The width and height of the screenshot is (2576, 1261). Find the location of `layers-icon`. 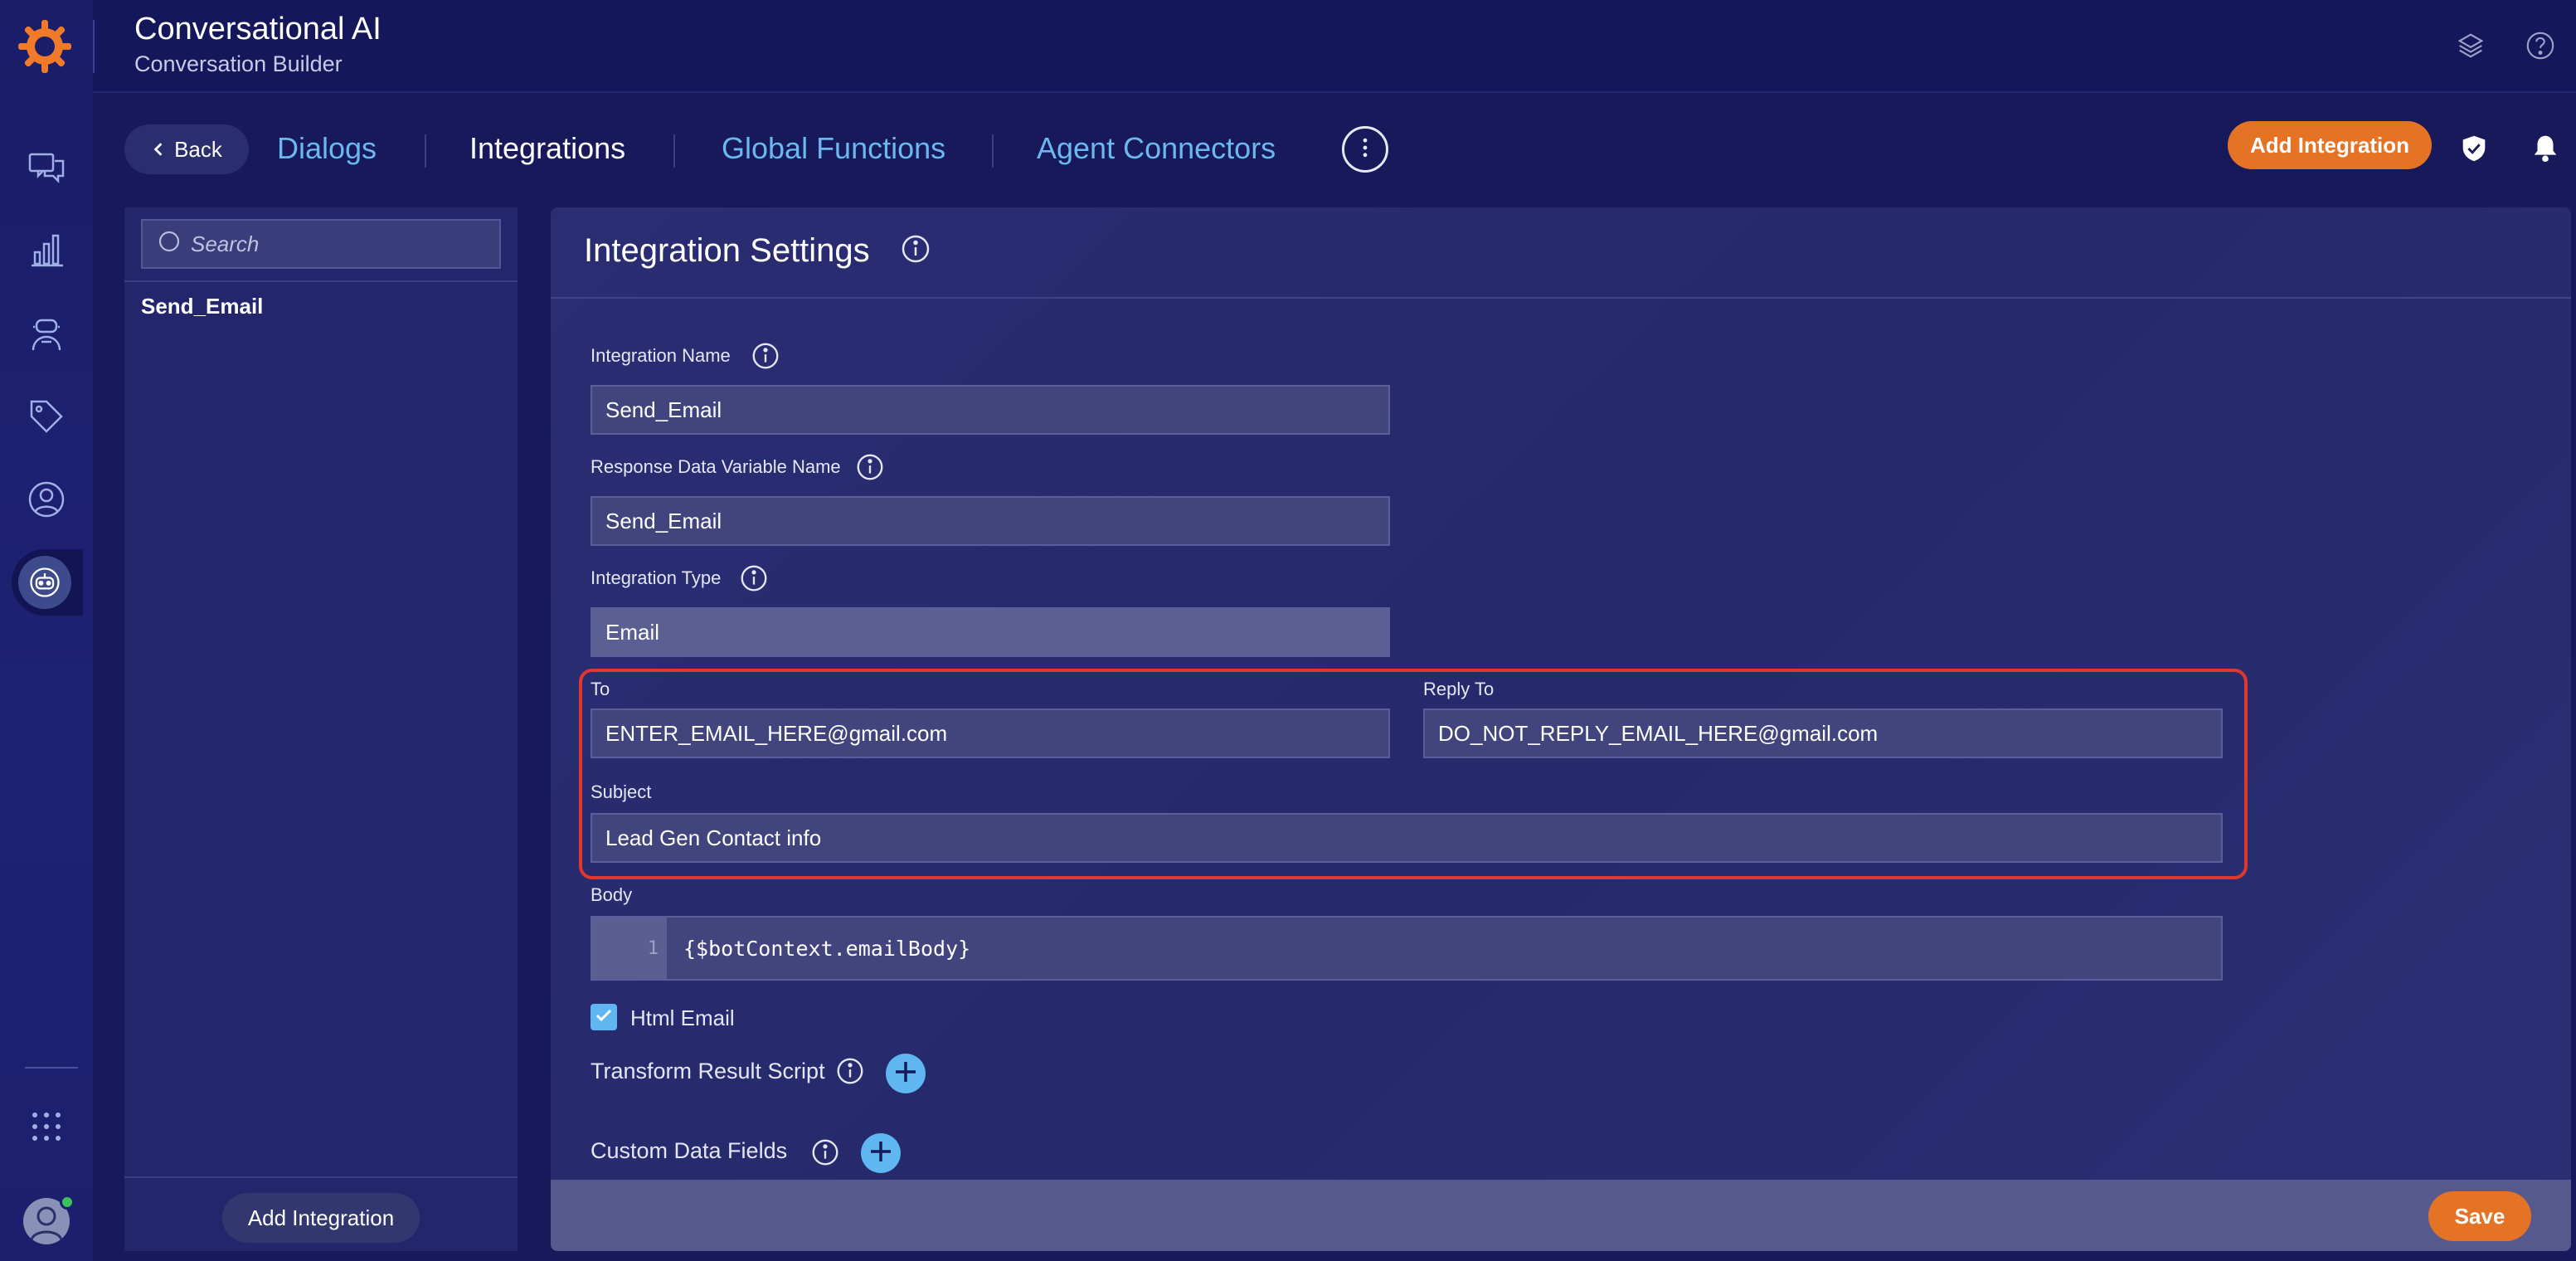

layers-icon is located at coordinates (2470, 45).